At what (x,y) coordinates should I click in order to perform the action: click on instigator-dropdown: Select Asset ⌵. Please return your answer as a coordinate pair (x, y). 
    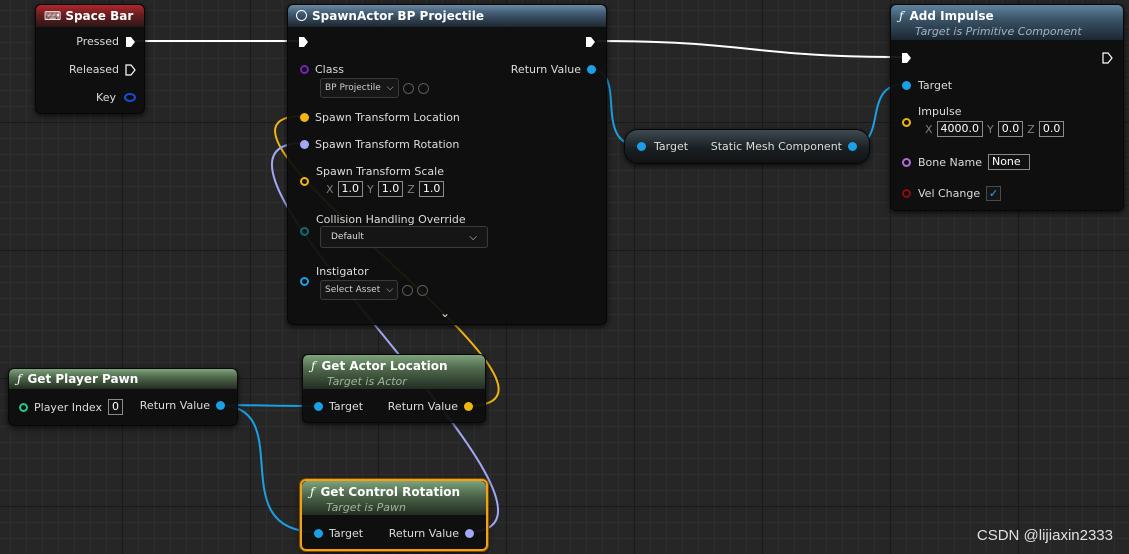
    Looking at the image, I should click on (359, 290).